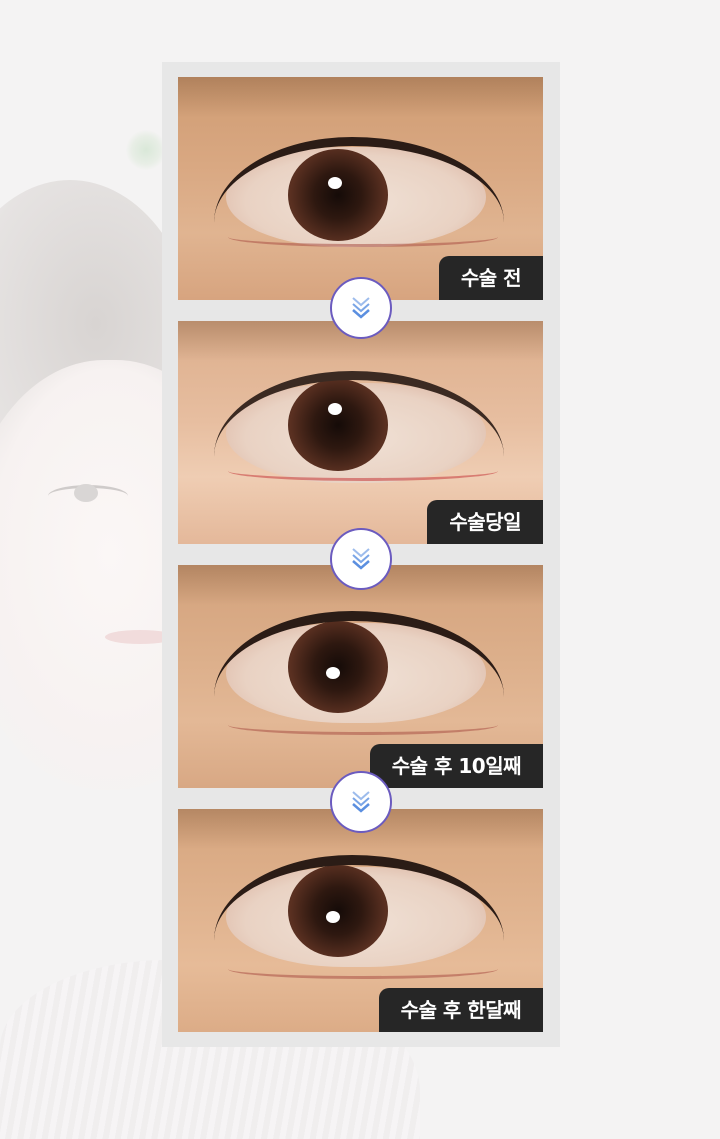 This screenshot has height=1139, width=720. Describe the element at coordinates (146, 150) in the screenshot. I see `hair-flower-decoration` at that location.